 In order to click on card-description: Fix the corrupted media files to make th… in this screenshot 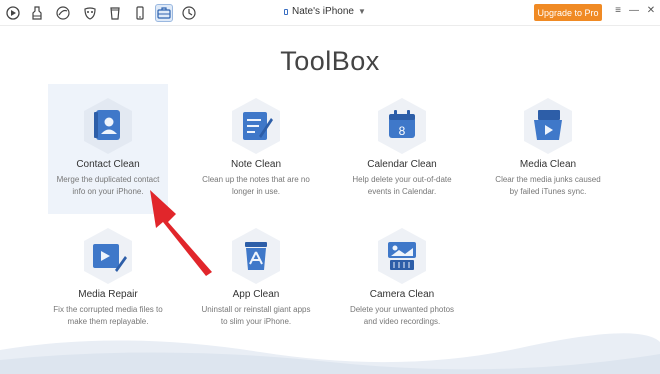, I will do `click(108, 315)`.